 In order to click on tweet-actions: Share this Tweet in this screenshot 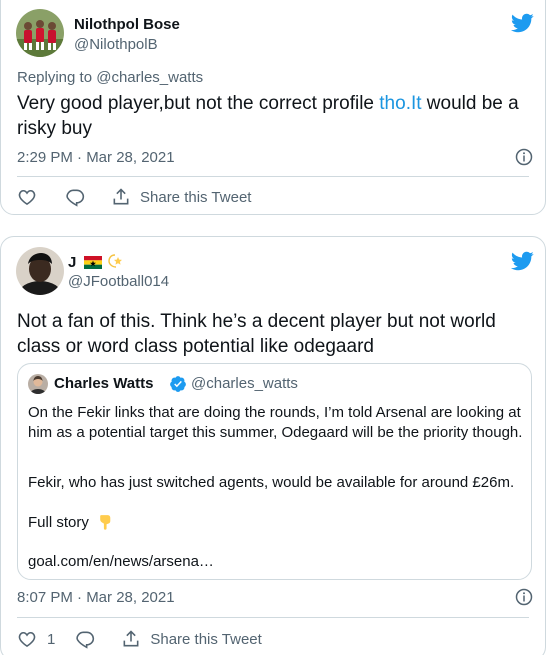, I will do `click(134, 197)`.